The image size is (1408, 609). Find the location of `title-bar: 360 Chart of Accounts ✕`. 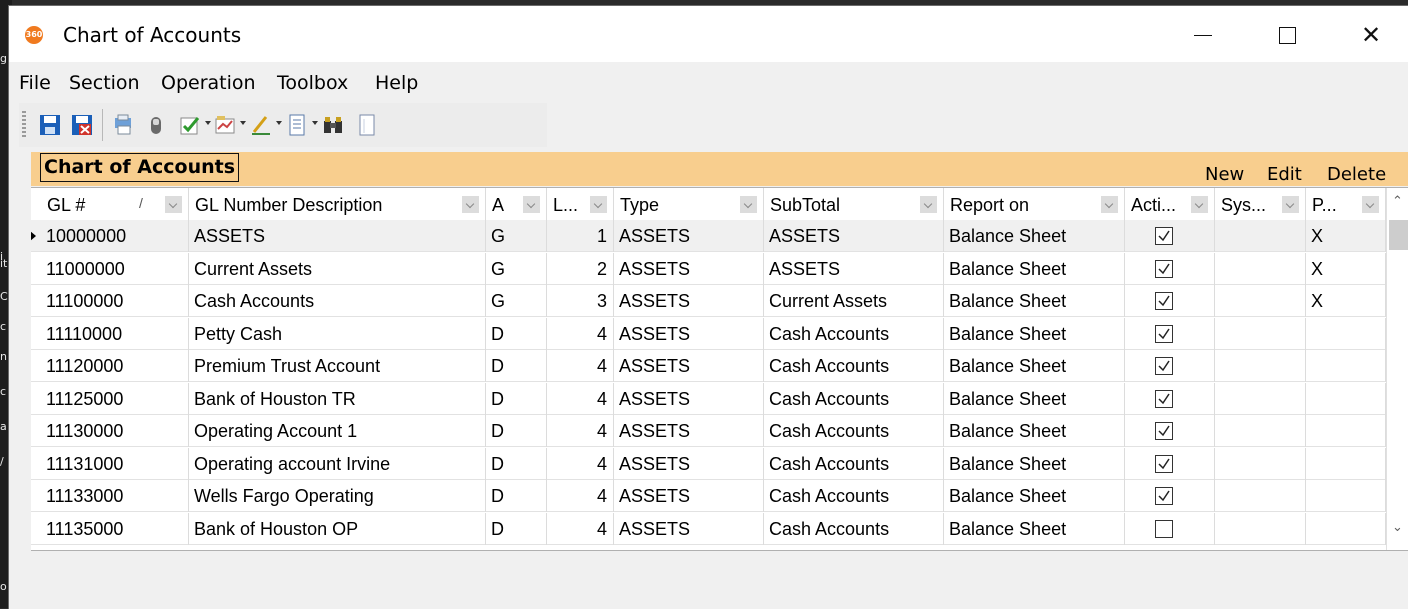

title-bar: 360 Chart of Accounts ✕ is located at coordinates (708, 34).